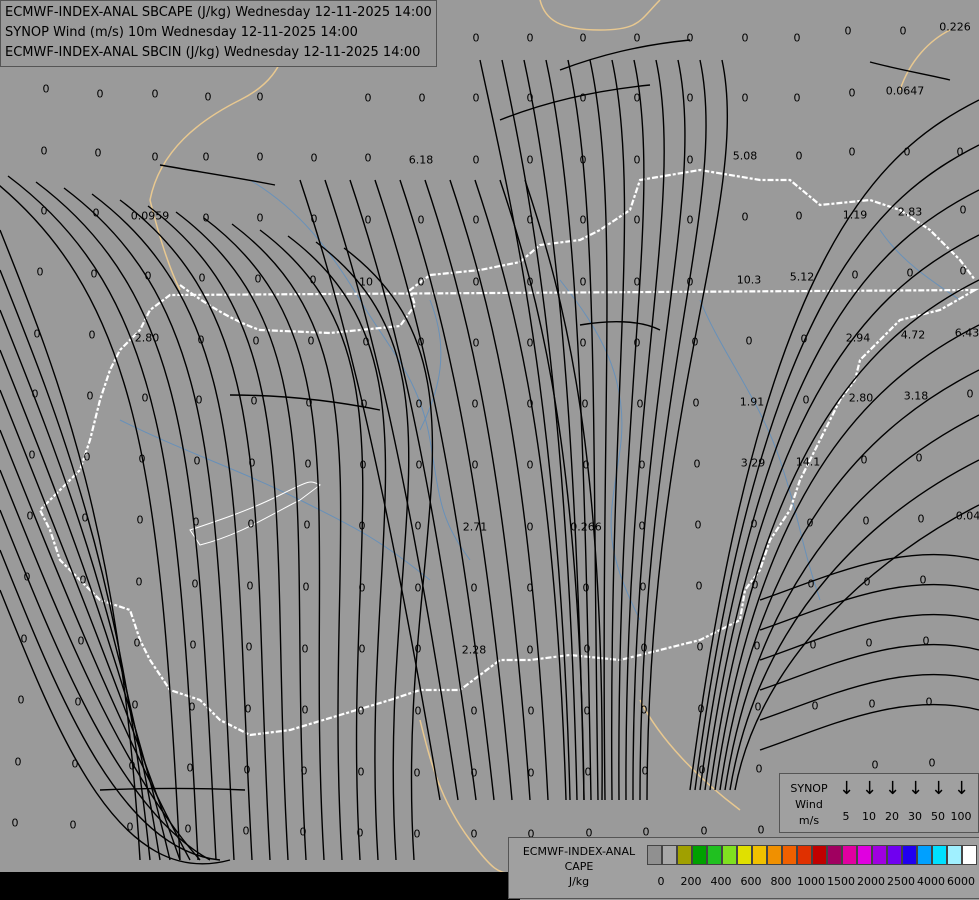  What do you see at coordinates (961, 881) in the screenshot?
I see `cape-tick-label: 6000` at bounding box center [961, 881].